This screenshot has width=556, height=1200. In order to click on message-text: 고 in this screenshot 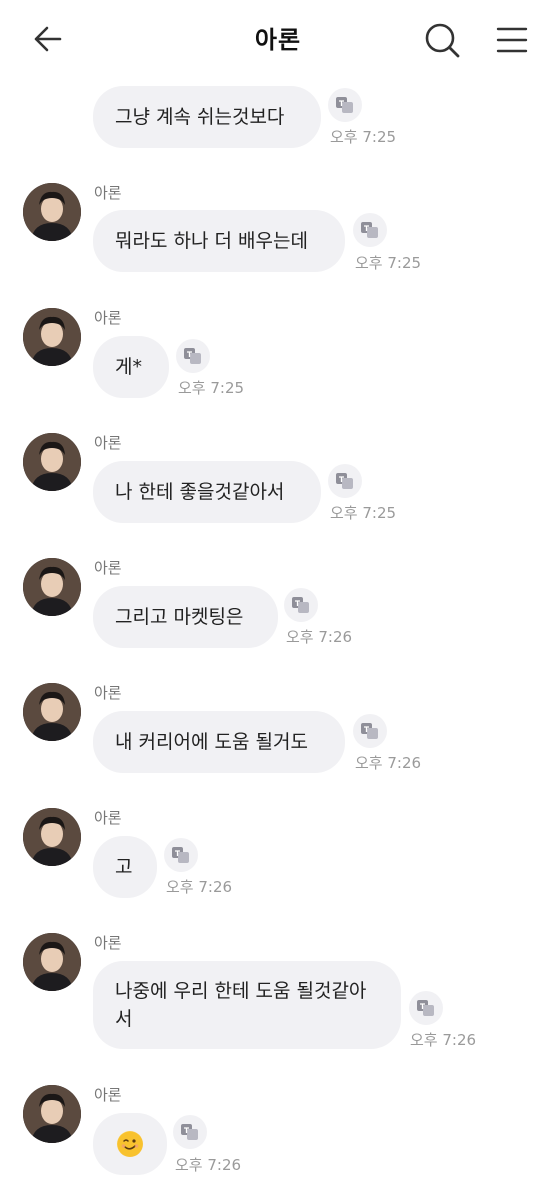, I will do `click(124, 867)`.